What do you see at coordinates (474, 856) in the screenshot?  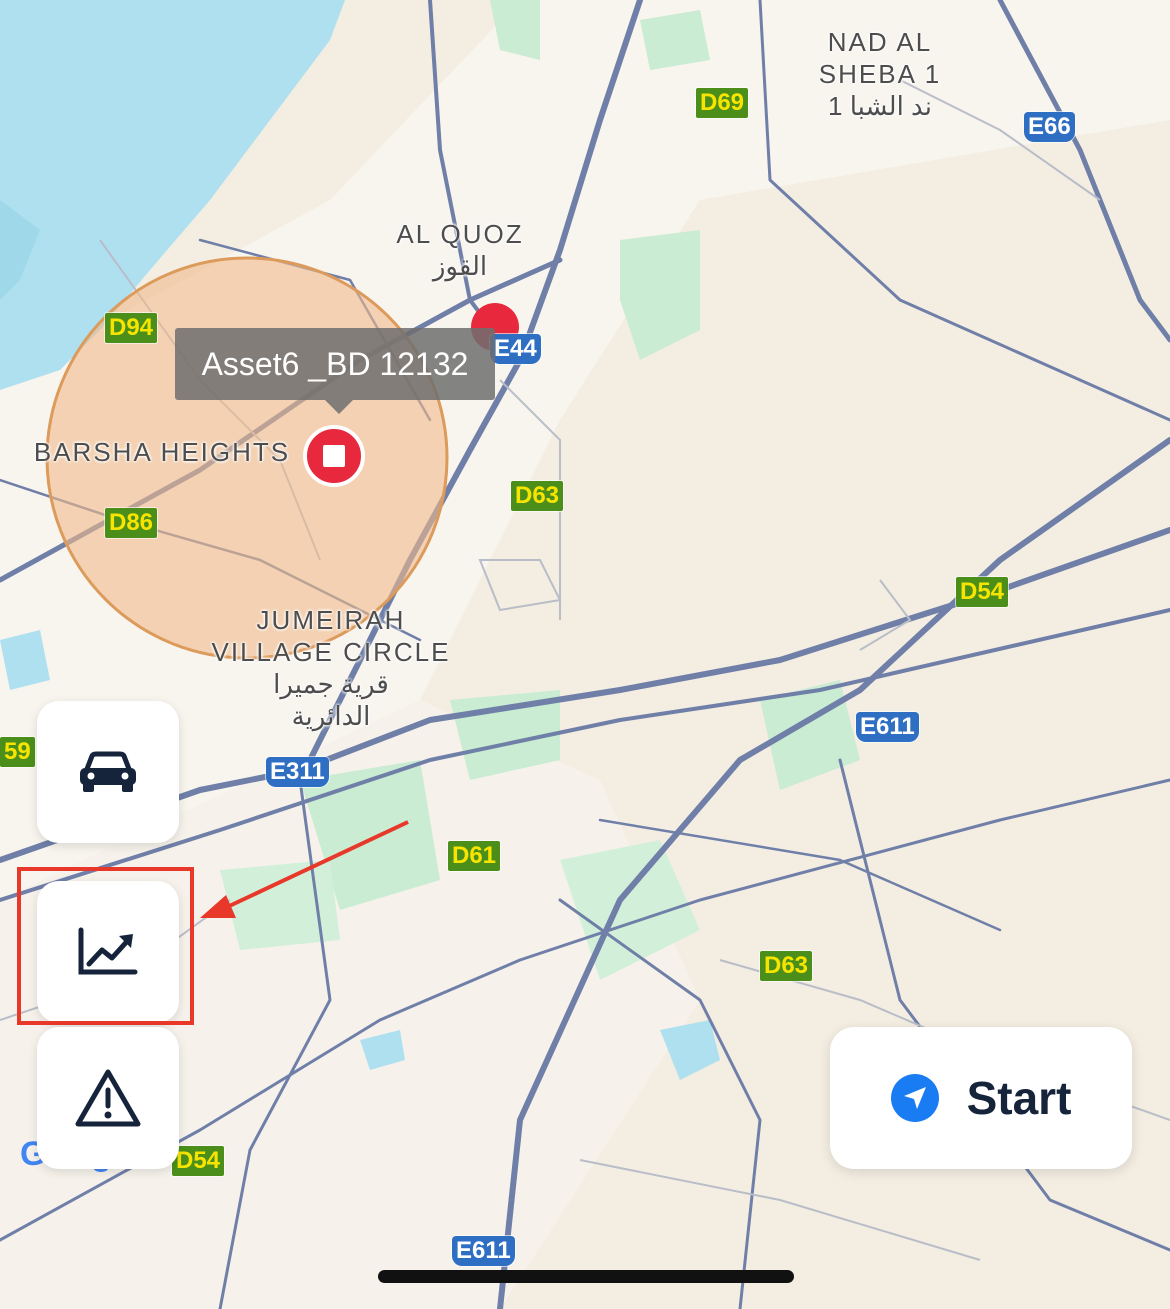 I see `road-shield-d61: D61` at bounding box center [474, 856].